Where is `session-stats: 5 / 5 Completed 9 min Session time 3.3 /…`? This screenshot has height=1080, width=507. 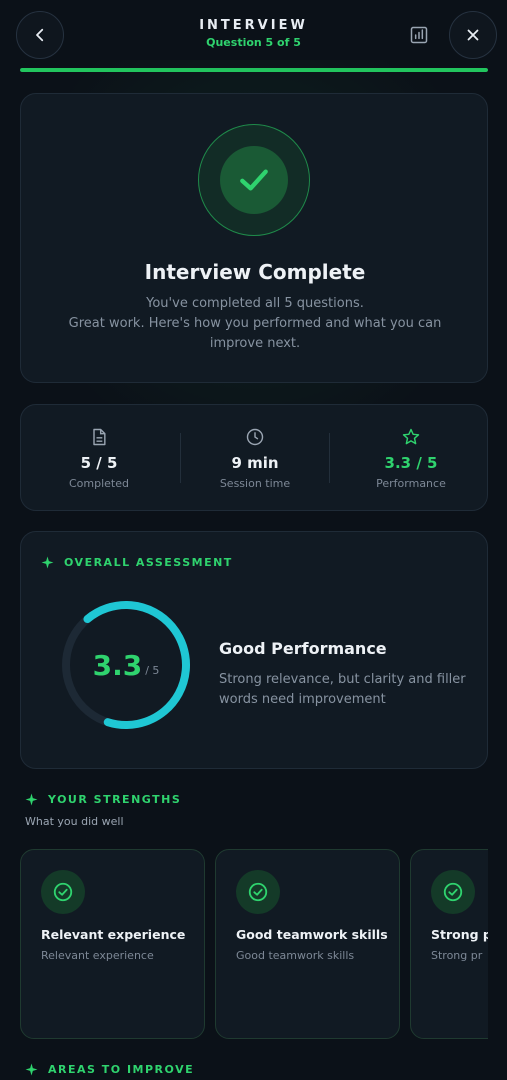 session-stats: 5 / 5 Completed 9 min Session time 3.3 /… is located at coordinates (254, 457).